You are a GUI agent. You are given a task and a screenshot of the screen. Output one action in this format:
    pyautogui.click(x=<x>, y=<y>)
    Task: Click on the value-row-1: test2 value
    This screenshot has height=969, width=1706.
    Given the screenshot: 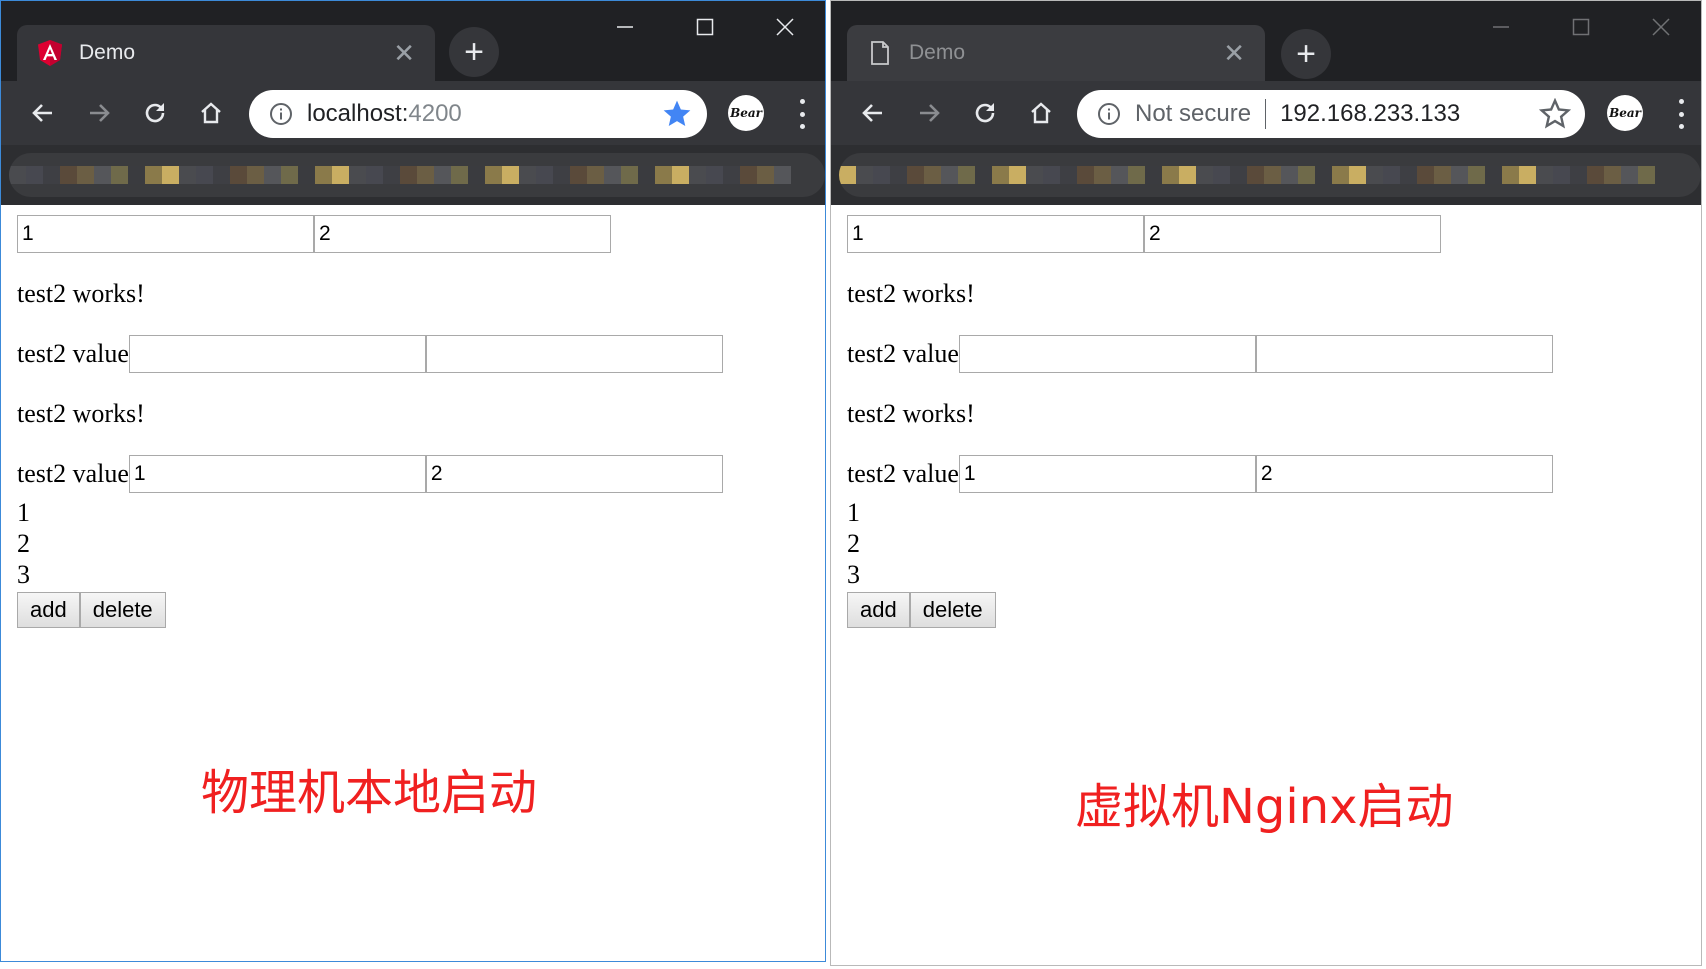 What is the action you would take?
    pyautogui.click(x=1274, y=354)
    